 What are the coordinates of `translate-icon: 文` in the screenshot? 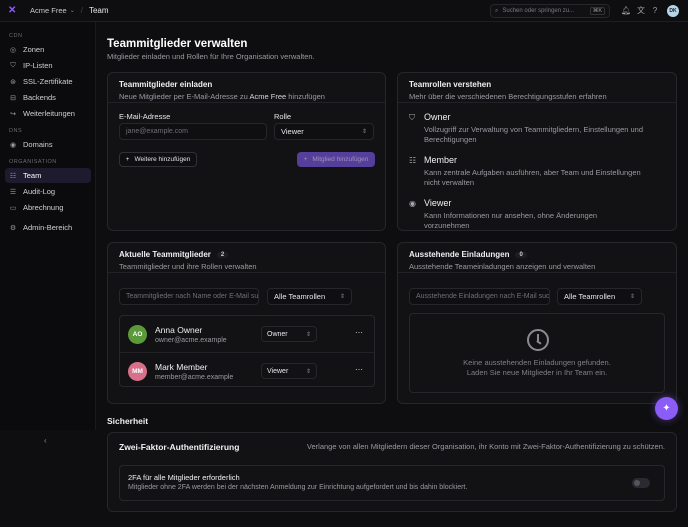 It's located at (641, 11).